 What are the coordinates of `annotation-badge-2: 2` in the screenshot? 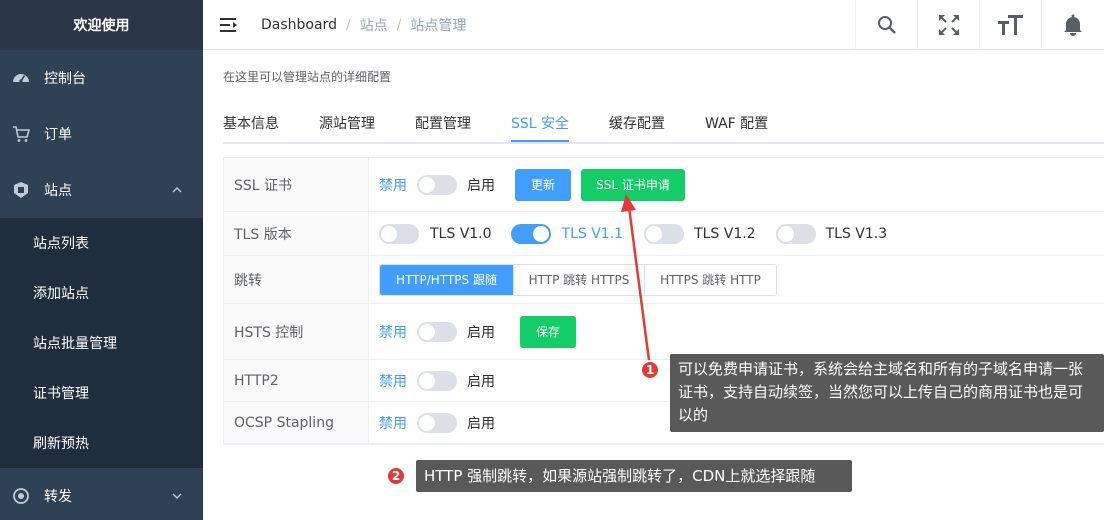 It's located at (396, 476).